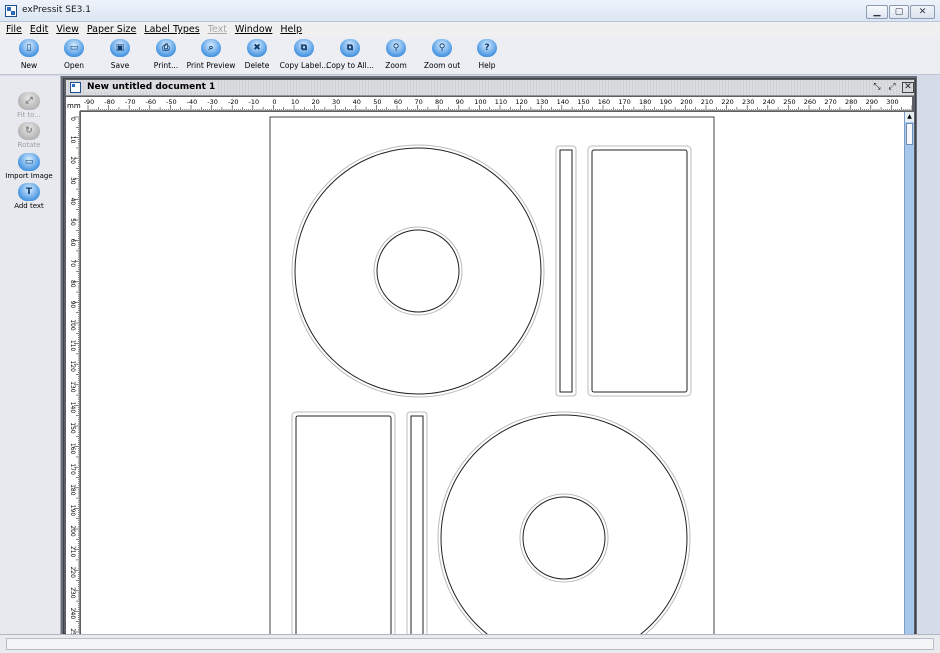 This screenshot has height=653, width=940. Describe the element at coordinates (295, 102) in the screenshot. I see `ruler-label: 10` at that location.